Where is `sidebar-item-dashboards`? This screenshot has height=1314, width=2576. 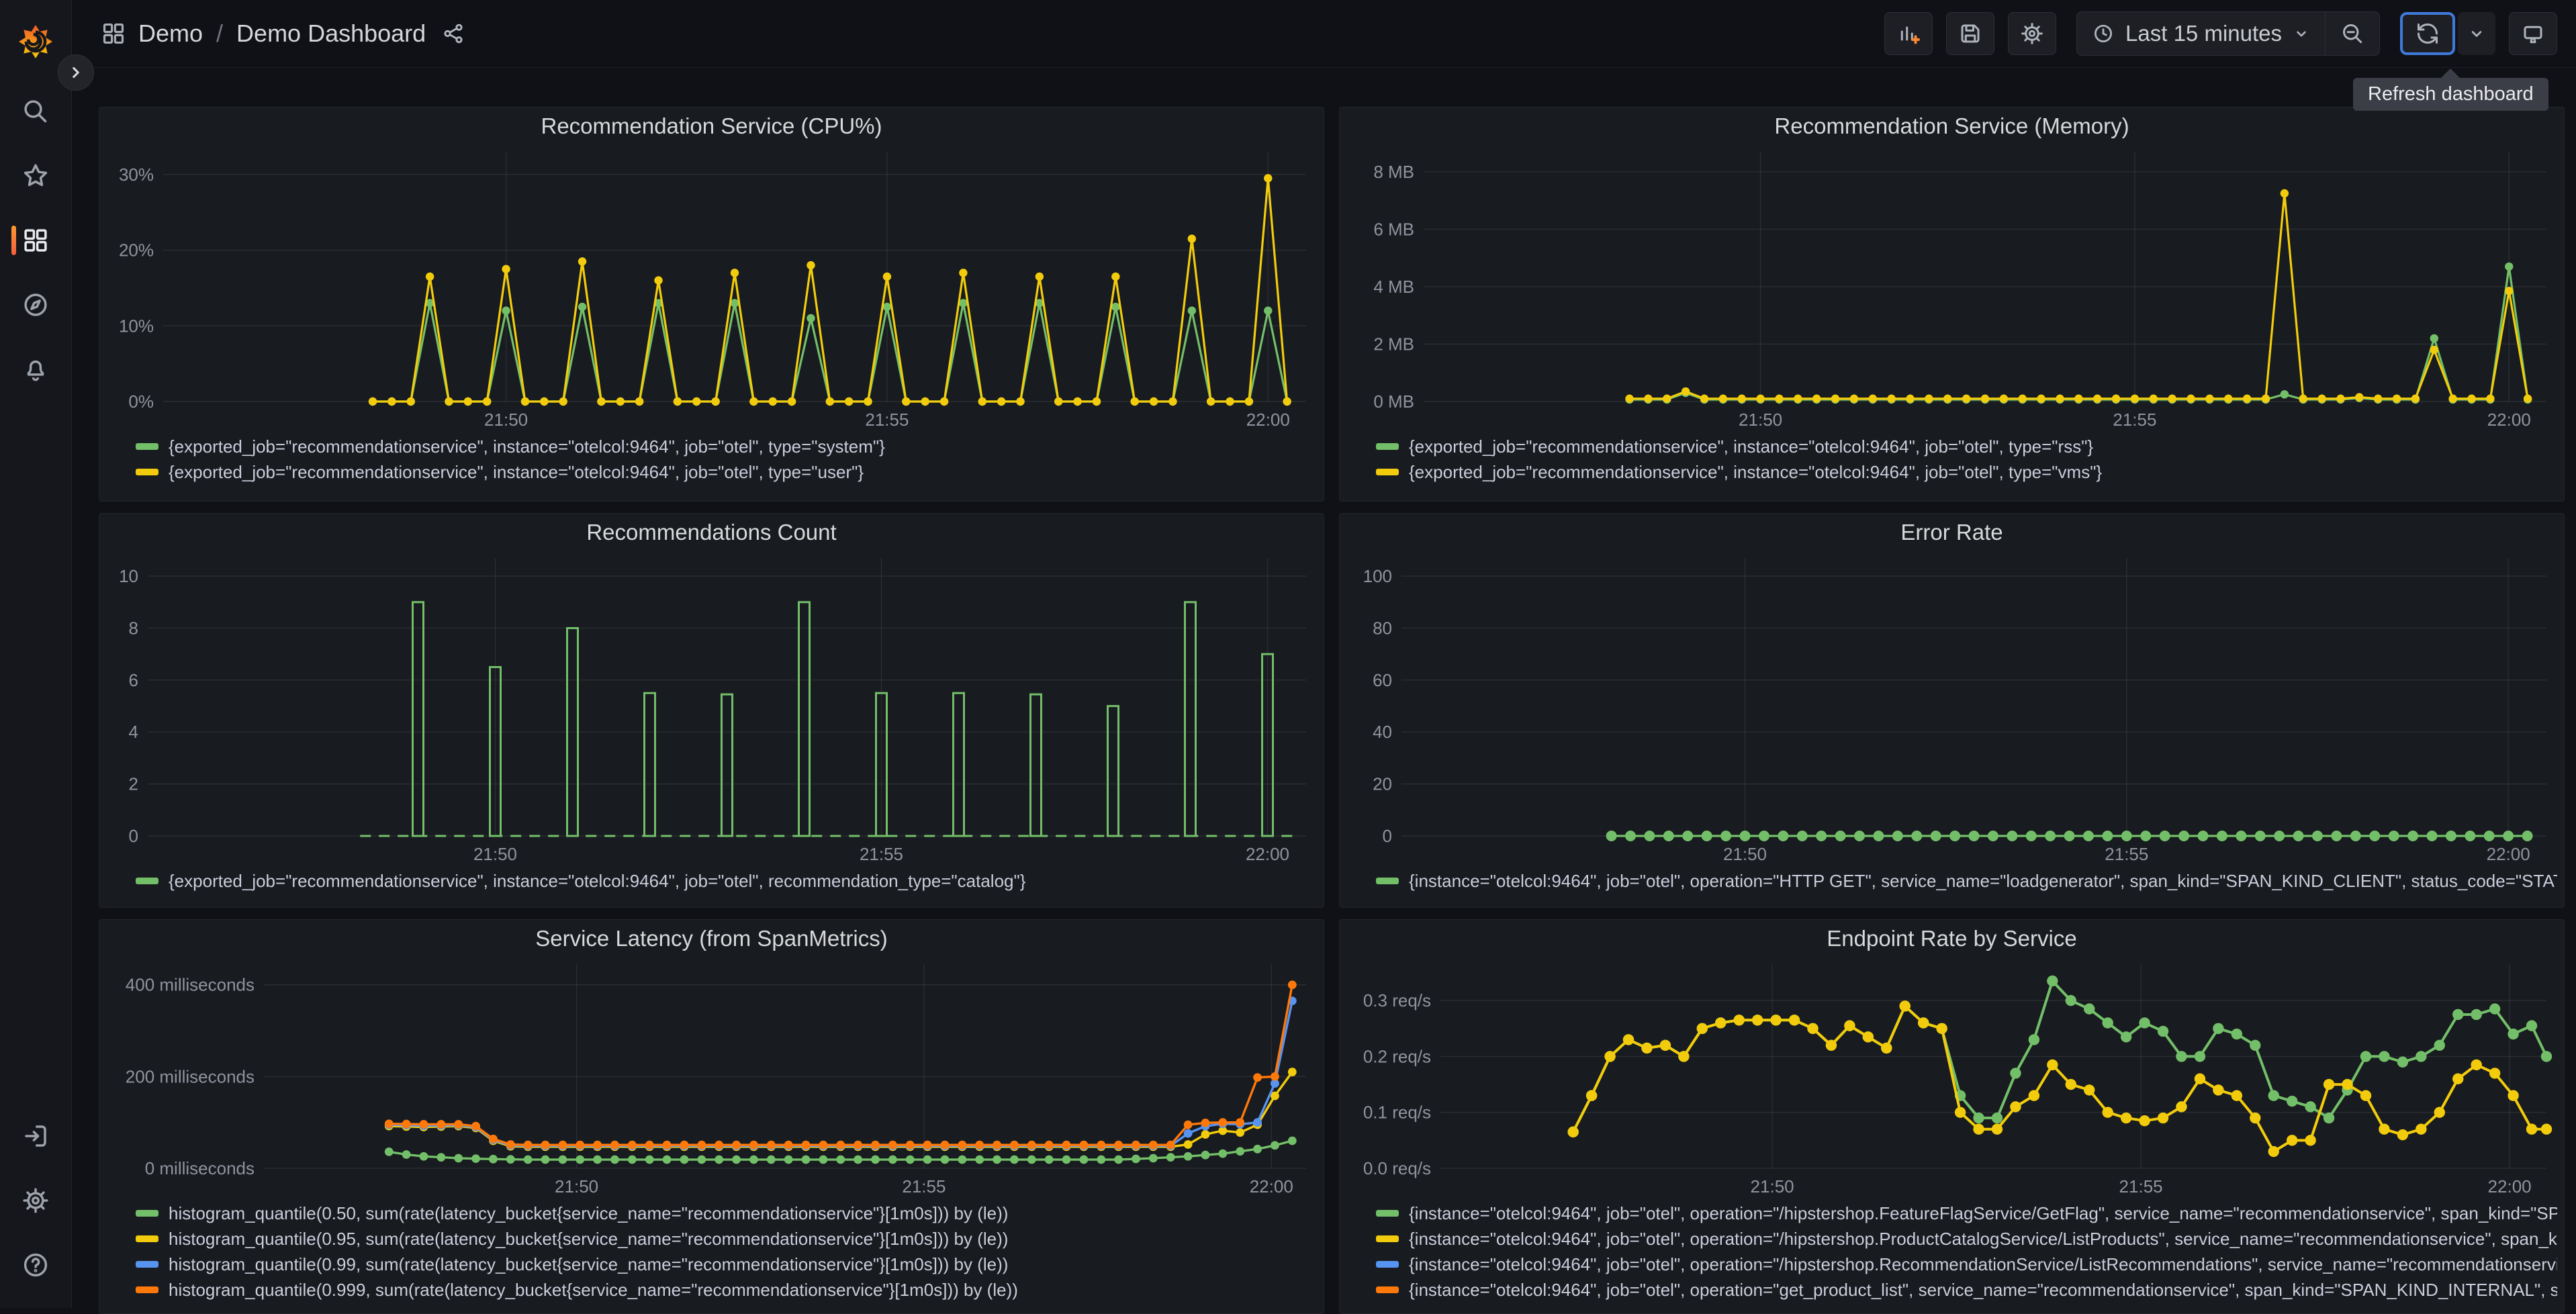
sidebar-item-dashboards is located at coordinates (35, 240).